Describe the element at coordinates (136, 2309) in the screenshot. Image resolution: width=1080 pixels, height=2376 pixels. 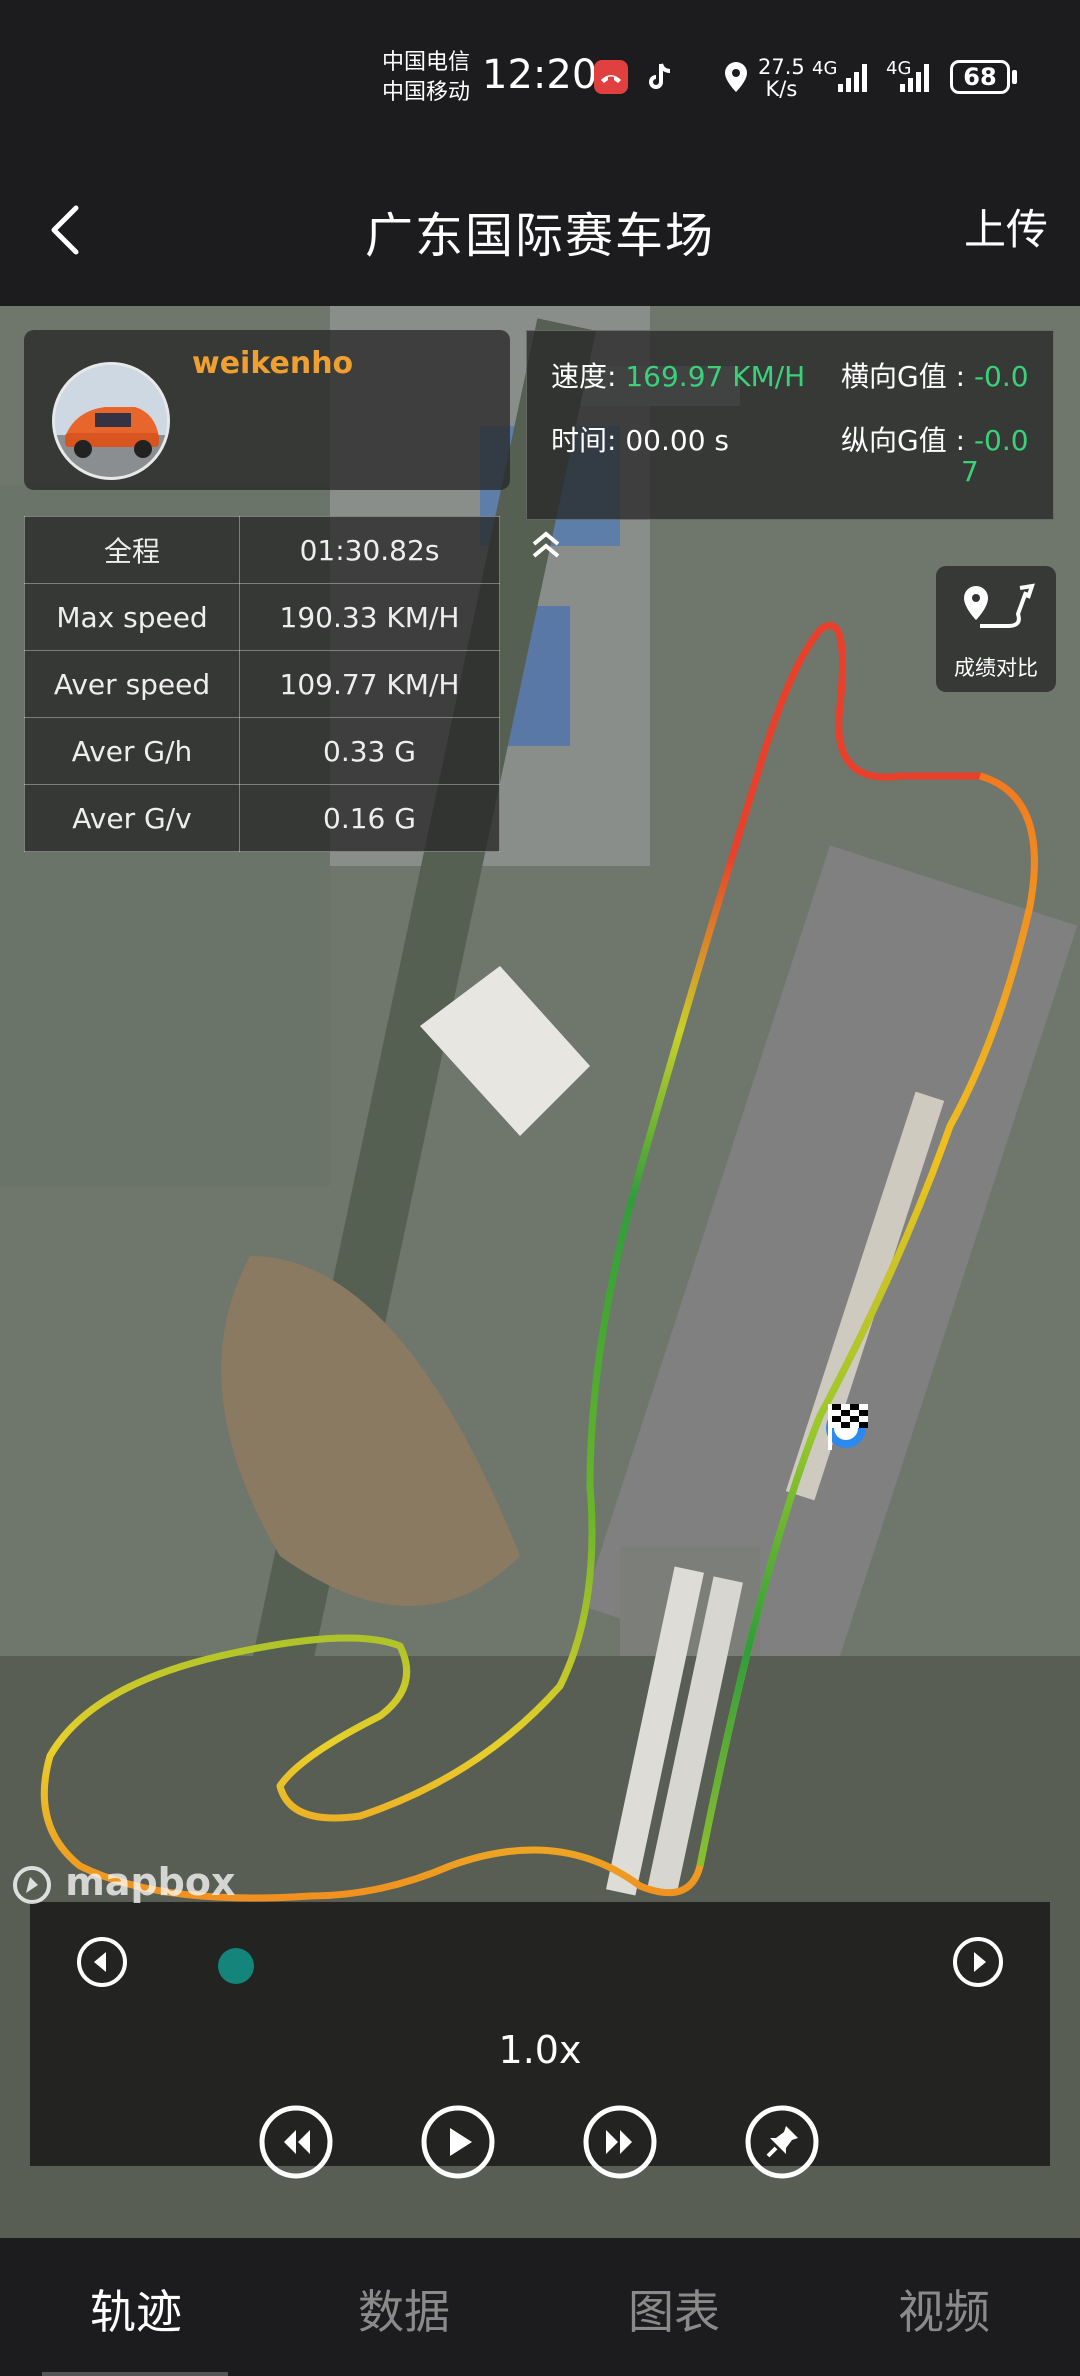
I see `tab-track: 轨迹` at that location.